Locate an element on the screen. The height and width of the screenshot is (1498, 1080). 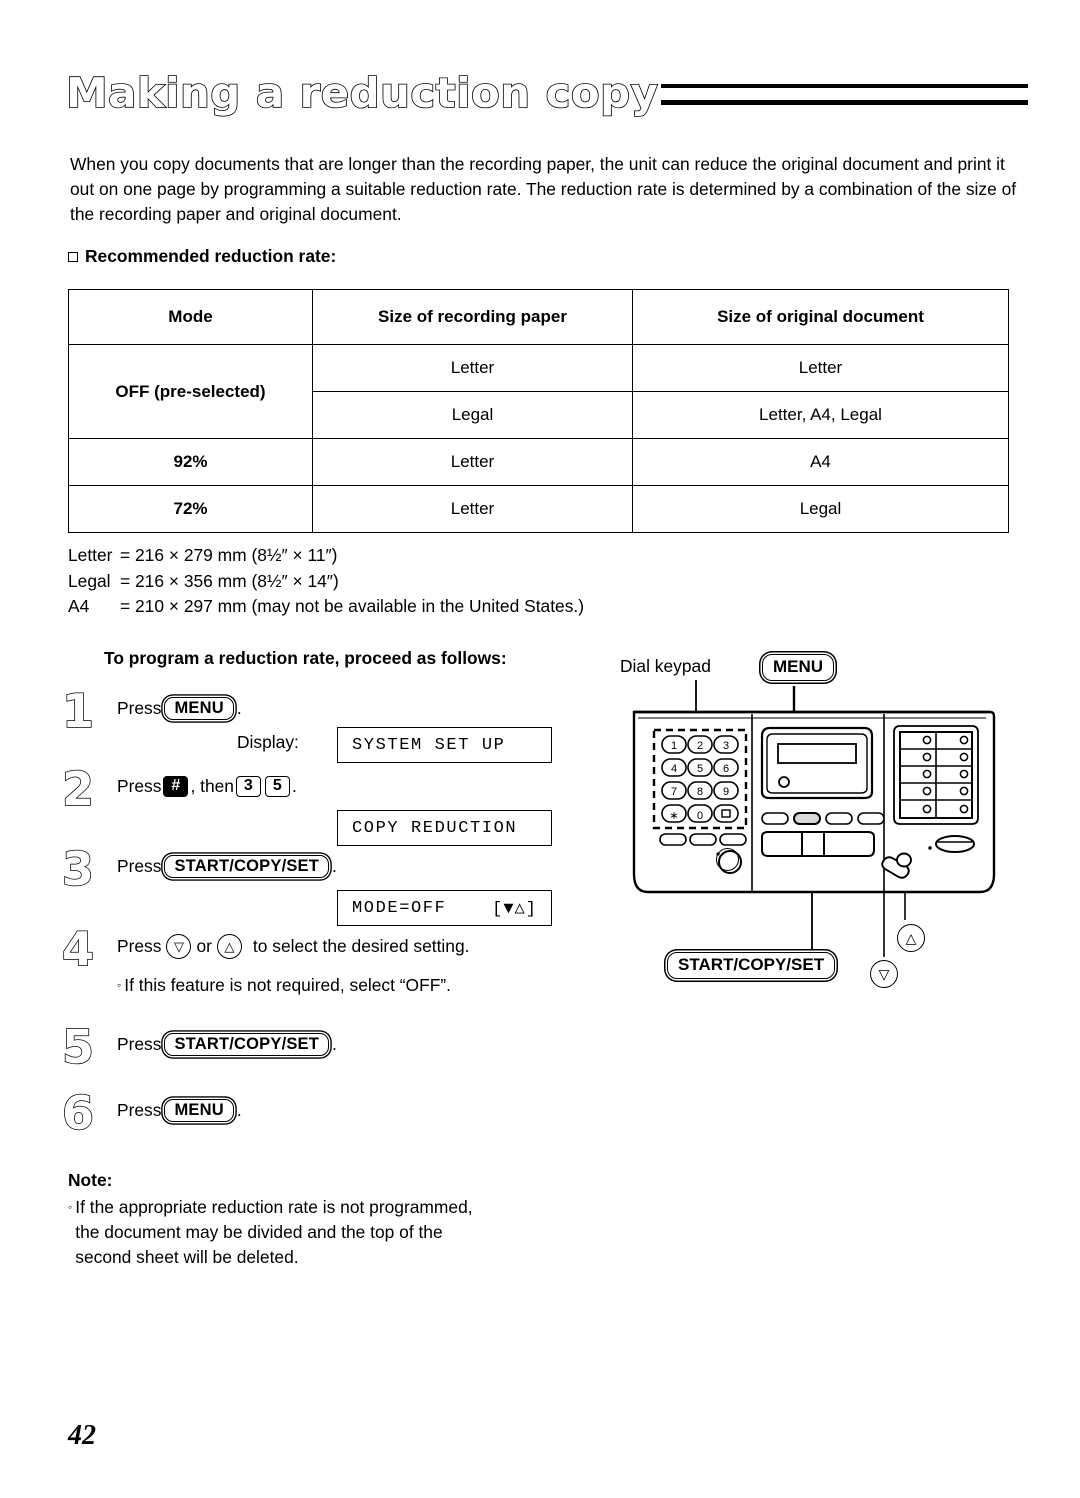
page-number: 42 is located at coordinates (82, 1435).